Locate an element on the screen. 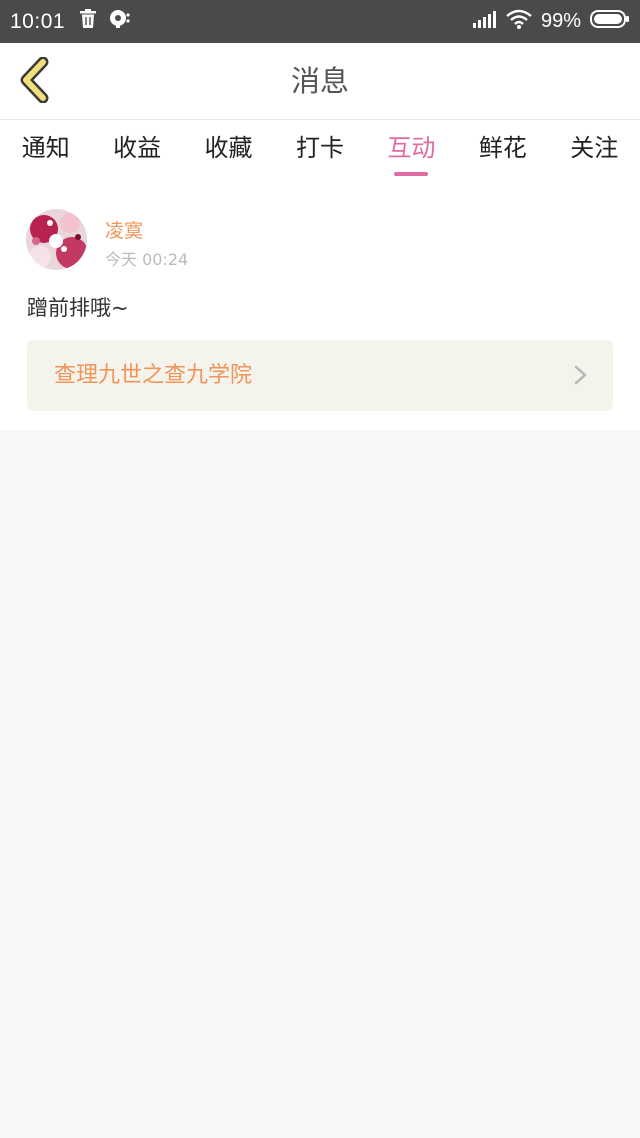 The width and height of the screenshot is (640, 1138). tab-label: 关注 is located at coordinates (594, 148).